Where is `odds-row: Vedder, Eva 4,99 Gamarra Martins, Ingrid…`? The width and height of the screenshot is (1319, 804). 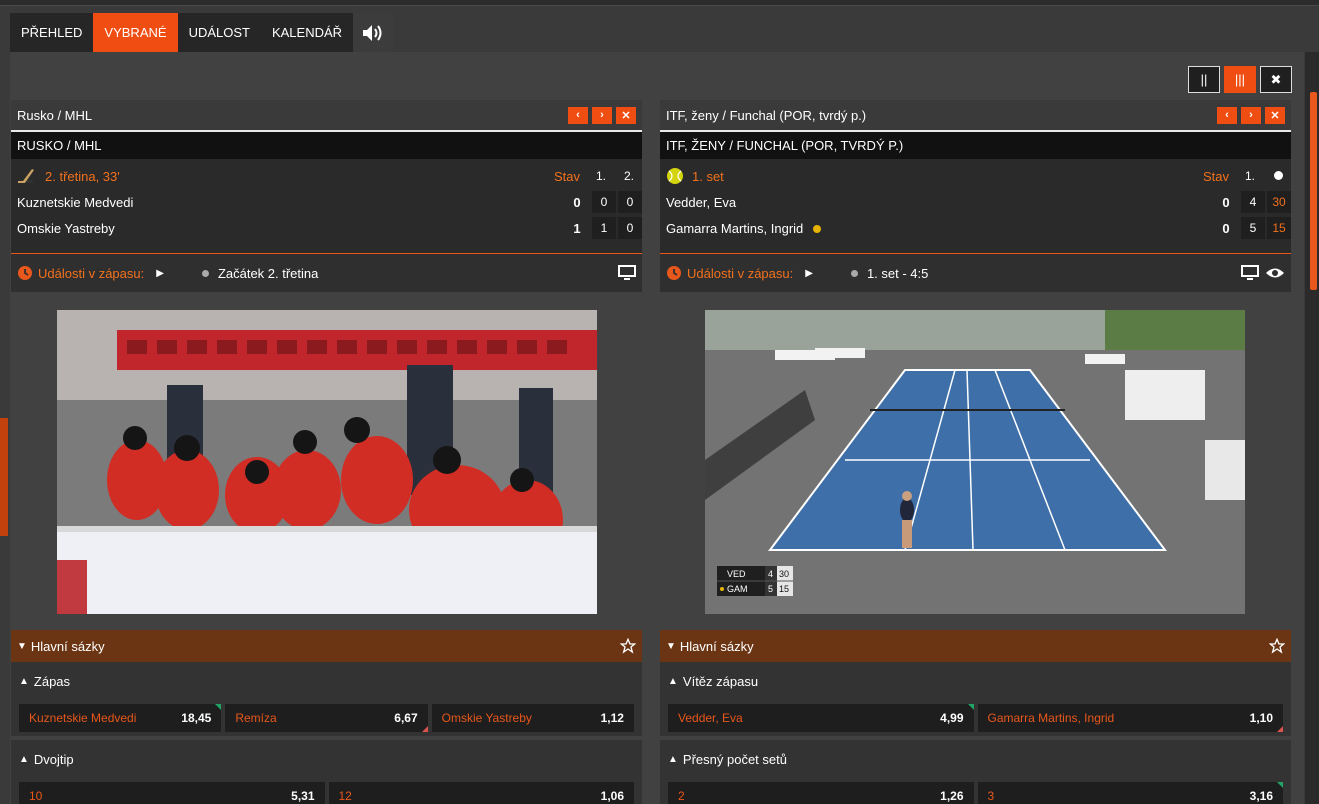 odds-row: Vedder, Eva 4,99 Gamarra Martins, Ingrid… is located at coordinates (975, 718).